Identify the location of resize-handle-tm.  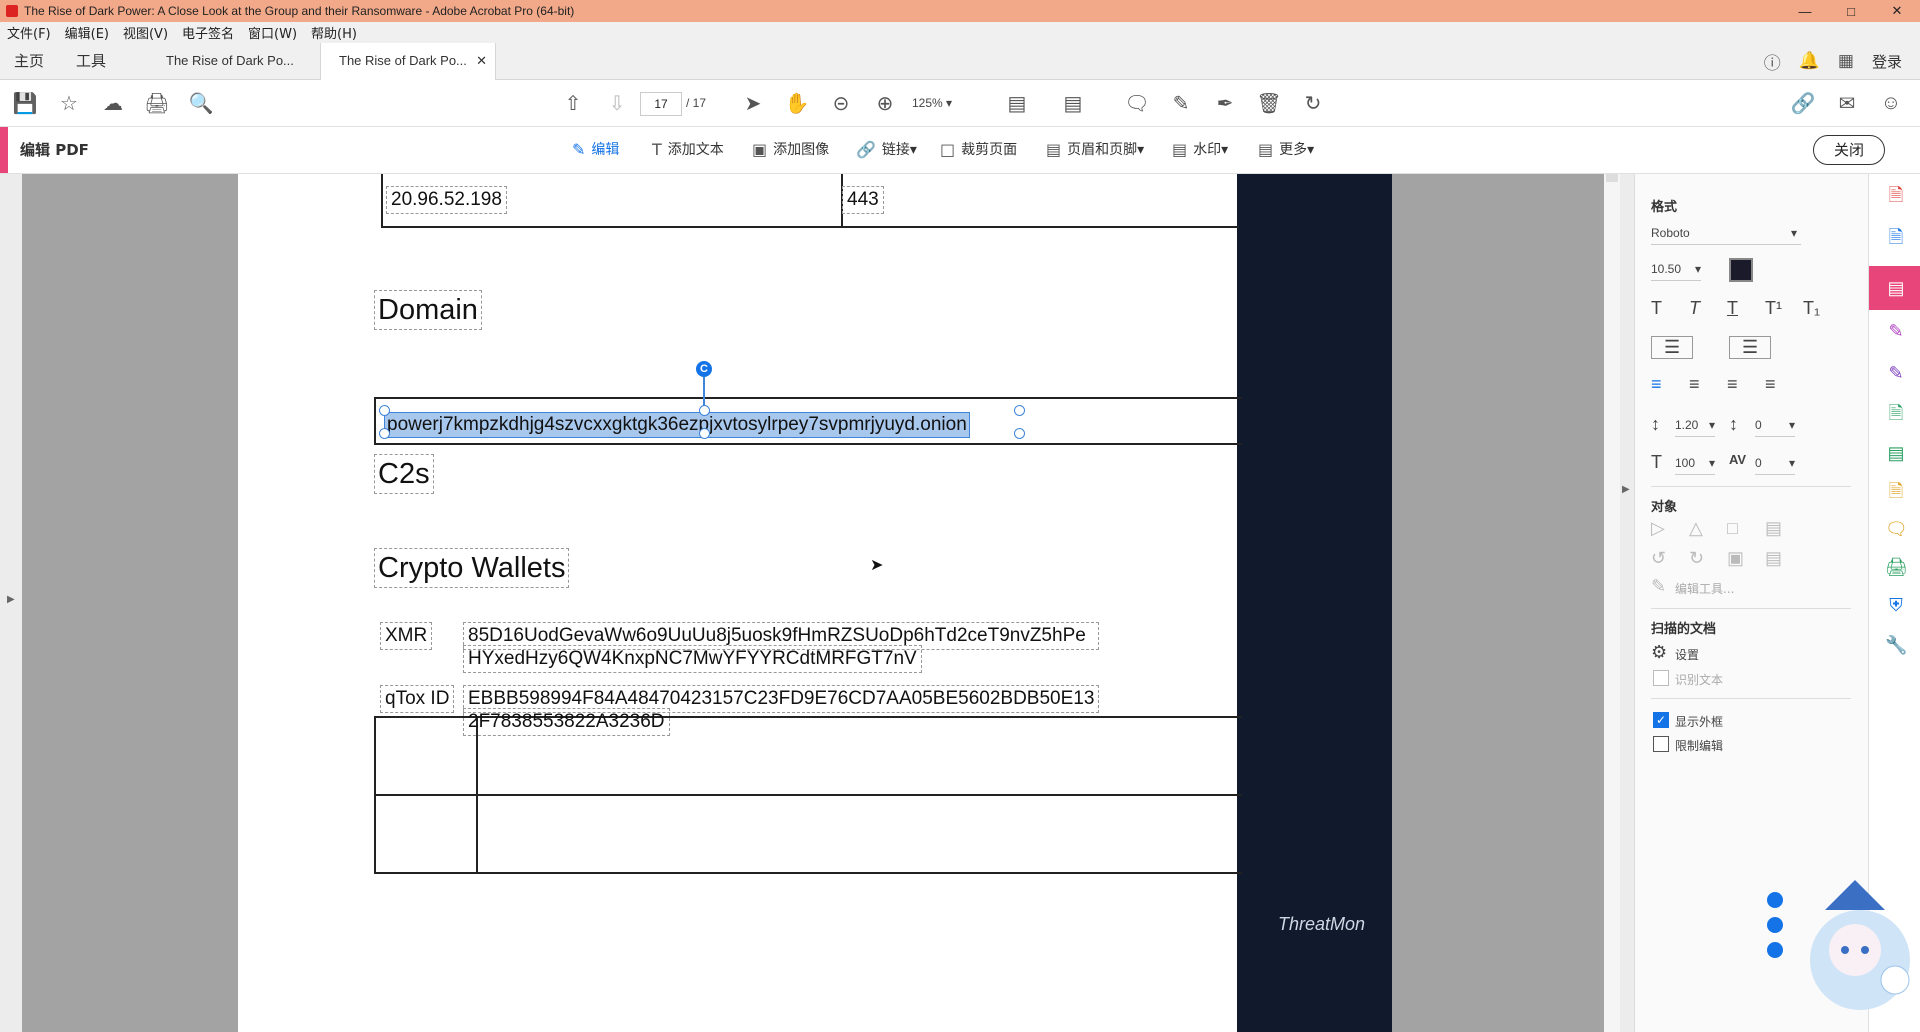
(704, 410).